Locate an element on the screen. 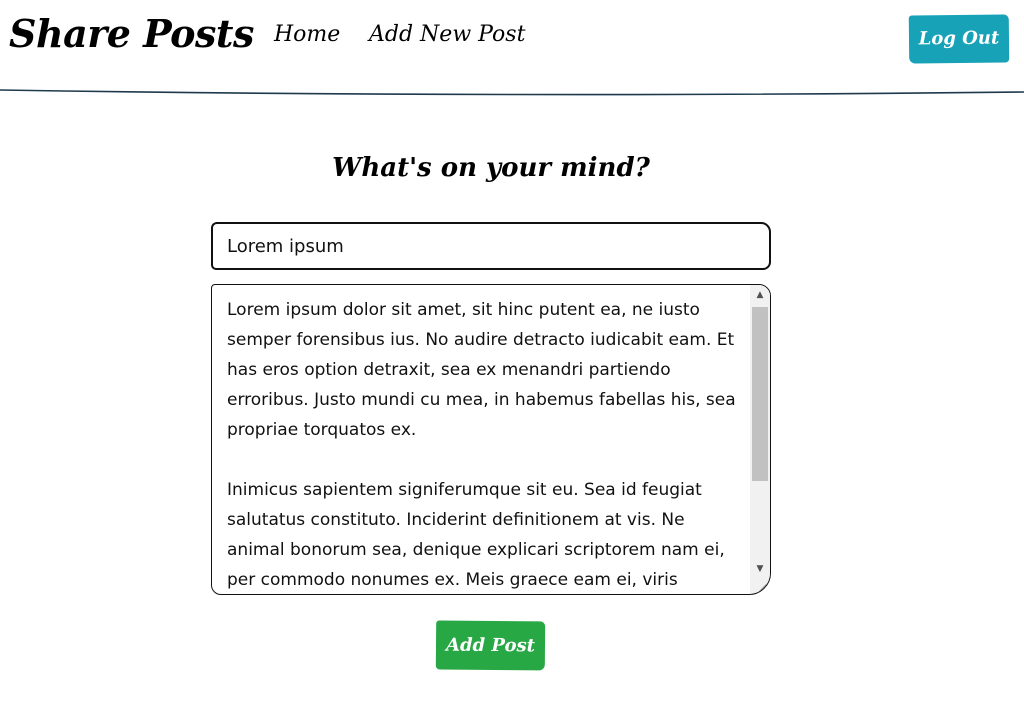  nav-link-home: Home is located at coordinates (307, 34).